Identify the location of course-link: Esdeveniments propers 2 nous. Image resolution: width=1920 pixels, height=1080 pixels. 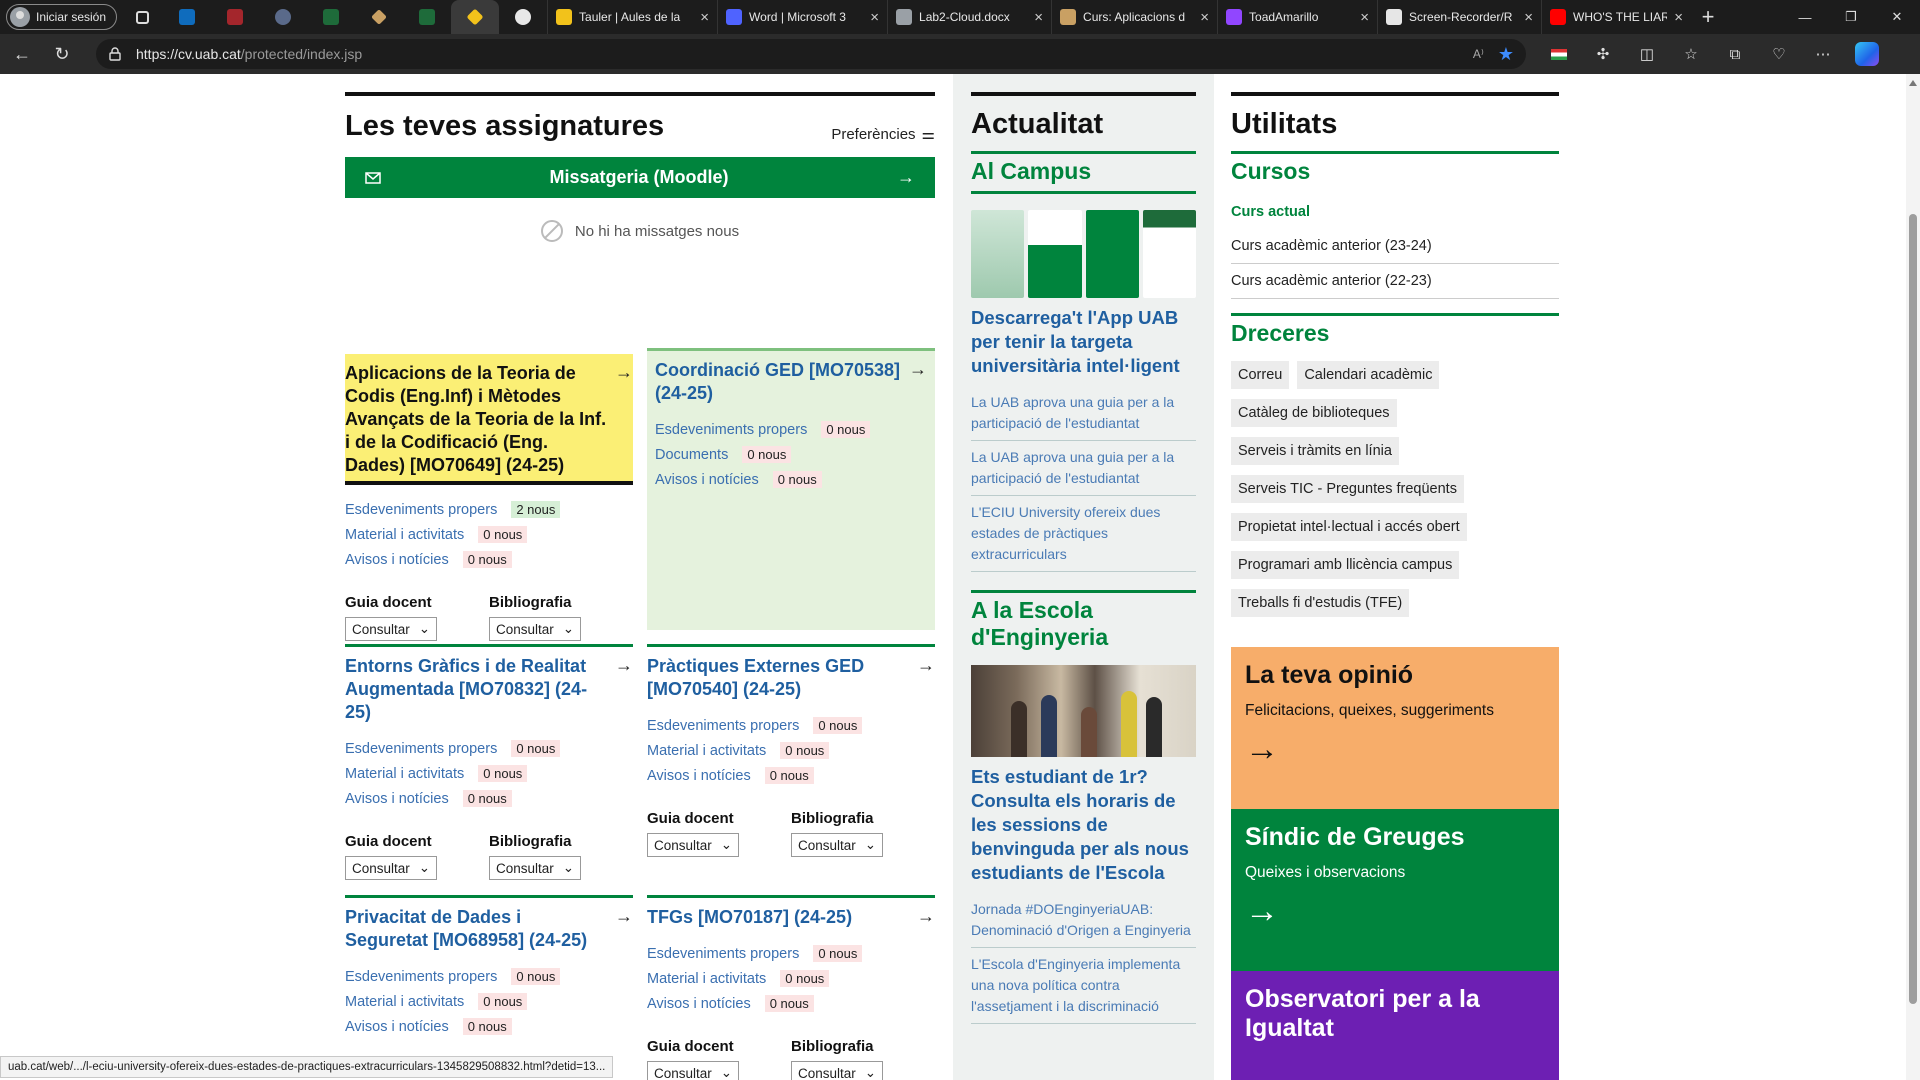
(489, 509).